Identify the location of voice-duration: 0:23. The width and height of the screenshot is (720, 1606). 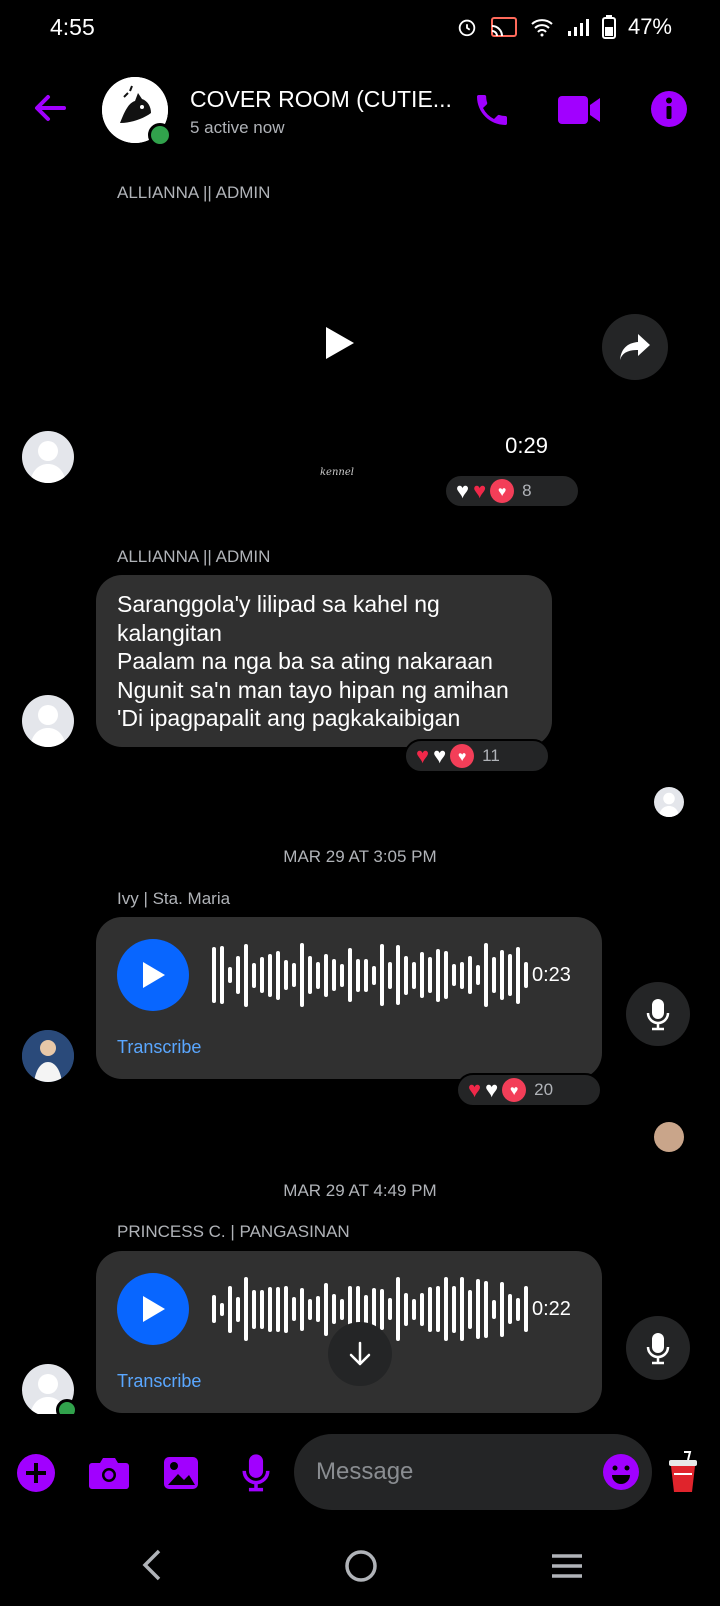
(551, 975).